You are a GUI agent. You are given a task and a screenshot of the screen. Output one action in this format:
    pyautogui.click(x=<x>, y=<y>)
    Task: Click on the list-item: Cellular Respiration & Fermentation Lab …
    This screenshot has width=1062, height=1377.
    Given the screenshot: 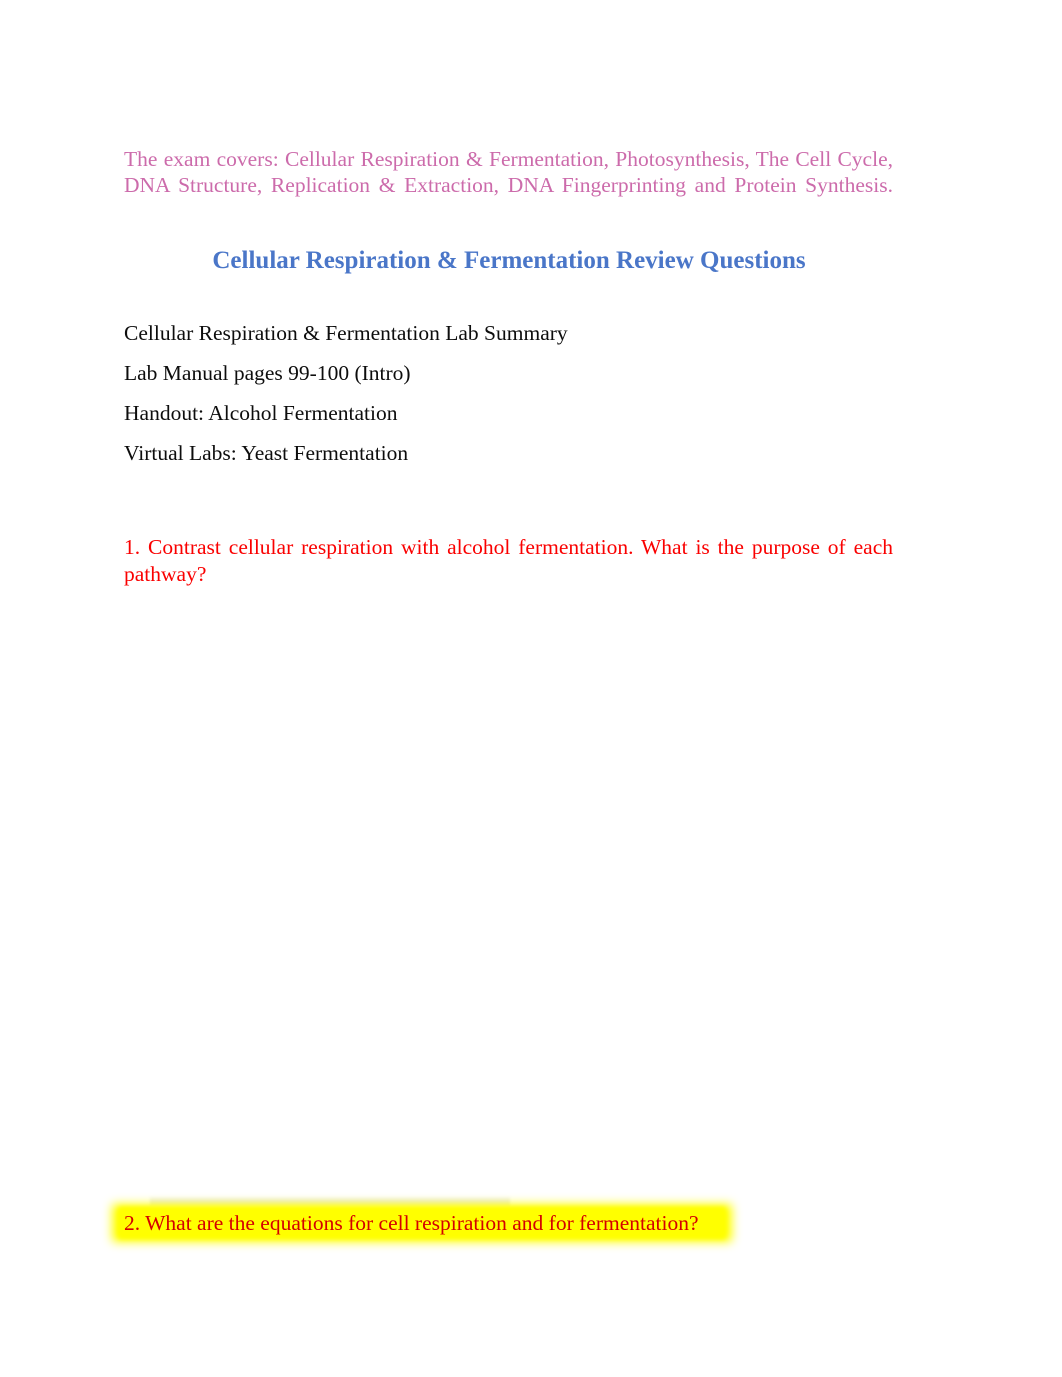 What is the action you would take?
    pyautogui.click(x=346, y=333)
    